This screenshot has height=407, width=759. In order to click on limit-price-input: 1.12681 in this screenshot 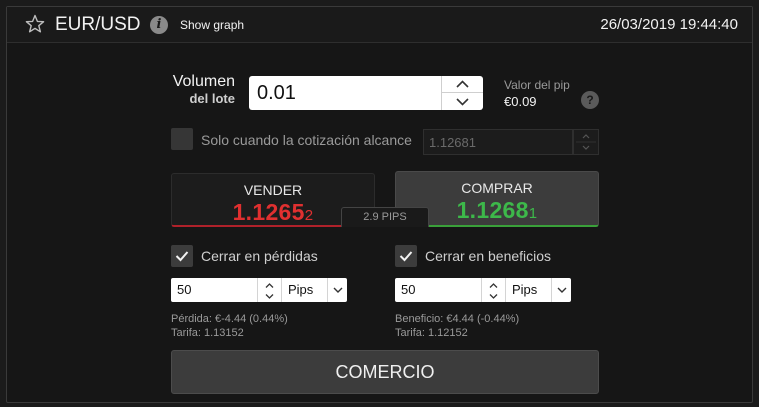, I will do `click(498, 142)`.